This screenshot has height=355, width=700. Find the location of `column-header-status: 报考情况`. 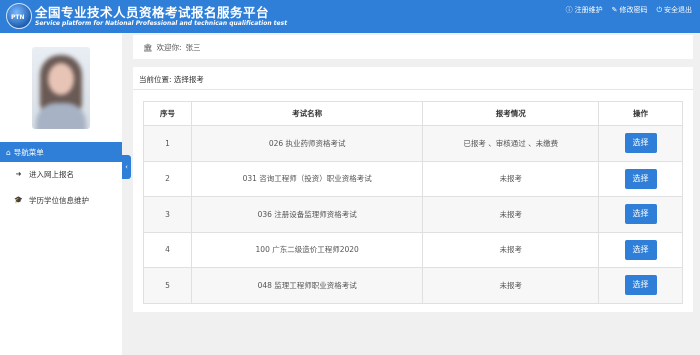

column-header-status: 报考情况 is located at coordinates (511, 113).